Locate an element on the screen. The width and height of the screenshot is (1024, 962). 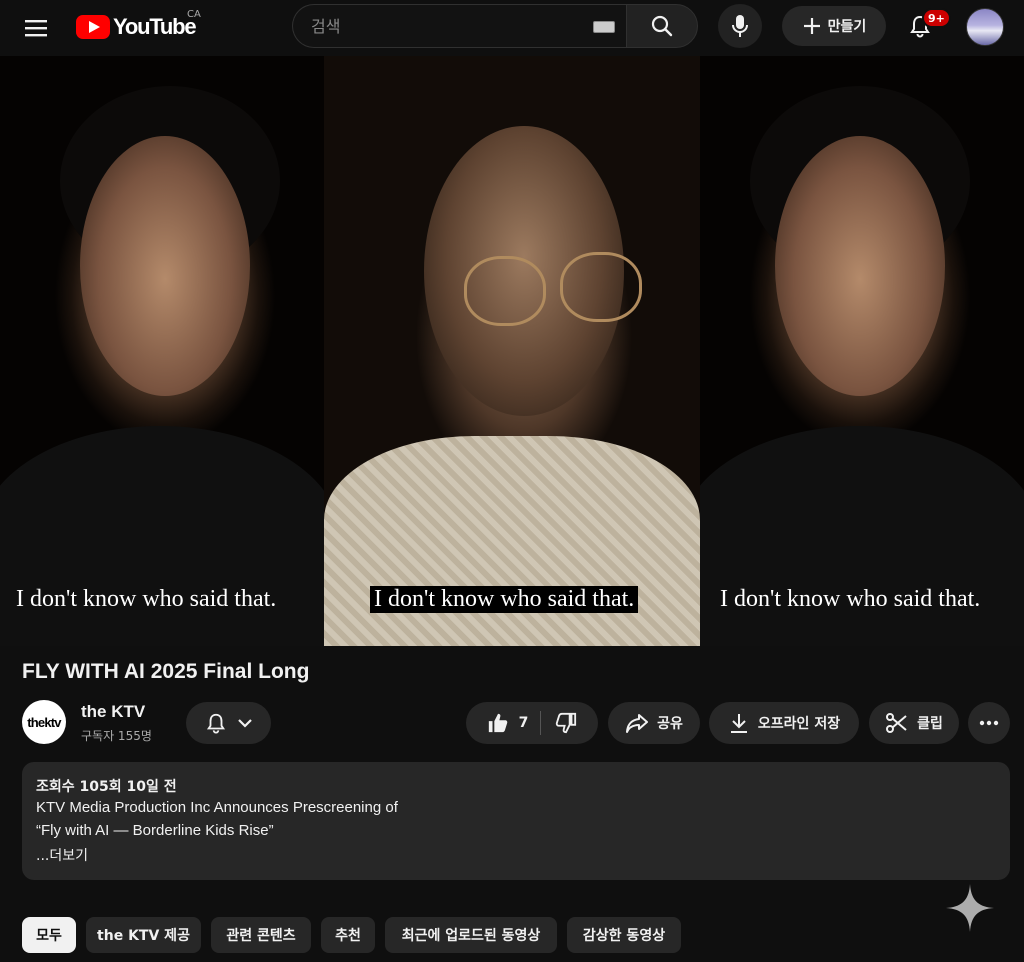
chip-watched: 감상한 동영상 is located at coordinates (624, 935).